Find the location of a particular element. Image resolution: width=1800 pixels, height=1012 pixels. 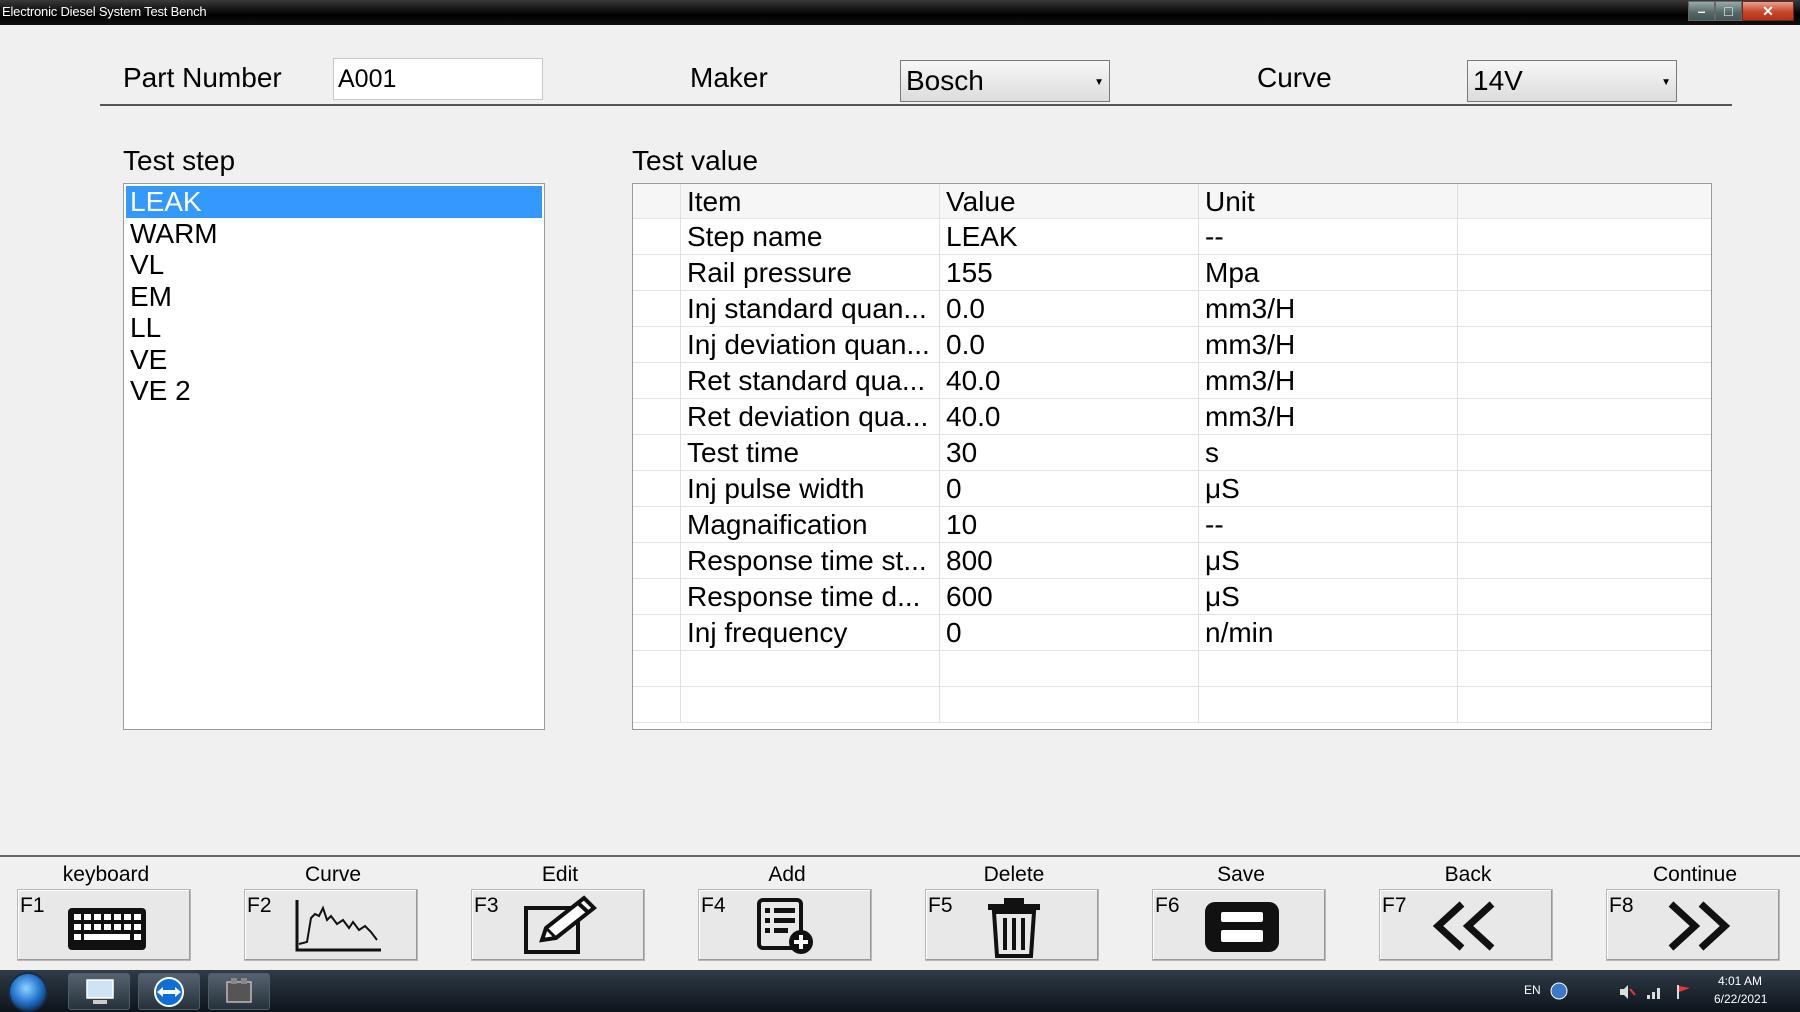

table-cell-unit: n/min is located at coordinates (1328, 632).